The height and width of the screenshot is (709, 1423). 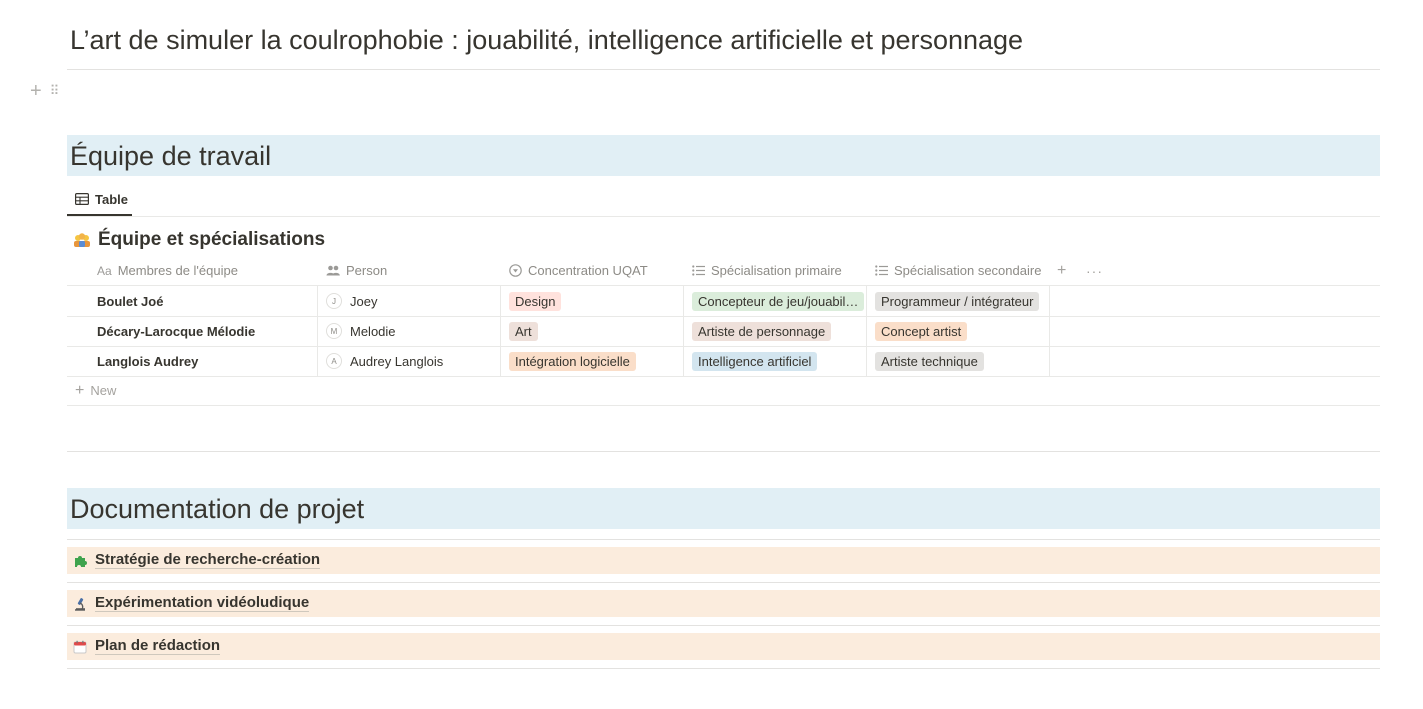 I want to click on secondary-specialization-cell: Programmeur / intégrateur, so click(x=958, y=301).